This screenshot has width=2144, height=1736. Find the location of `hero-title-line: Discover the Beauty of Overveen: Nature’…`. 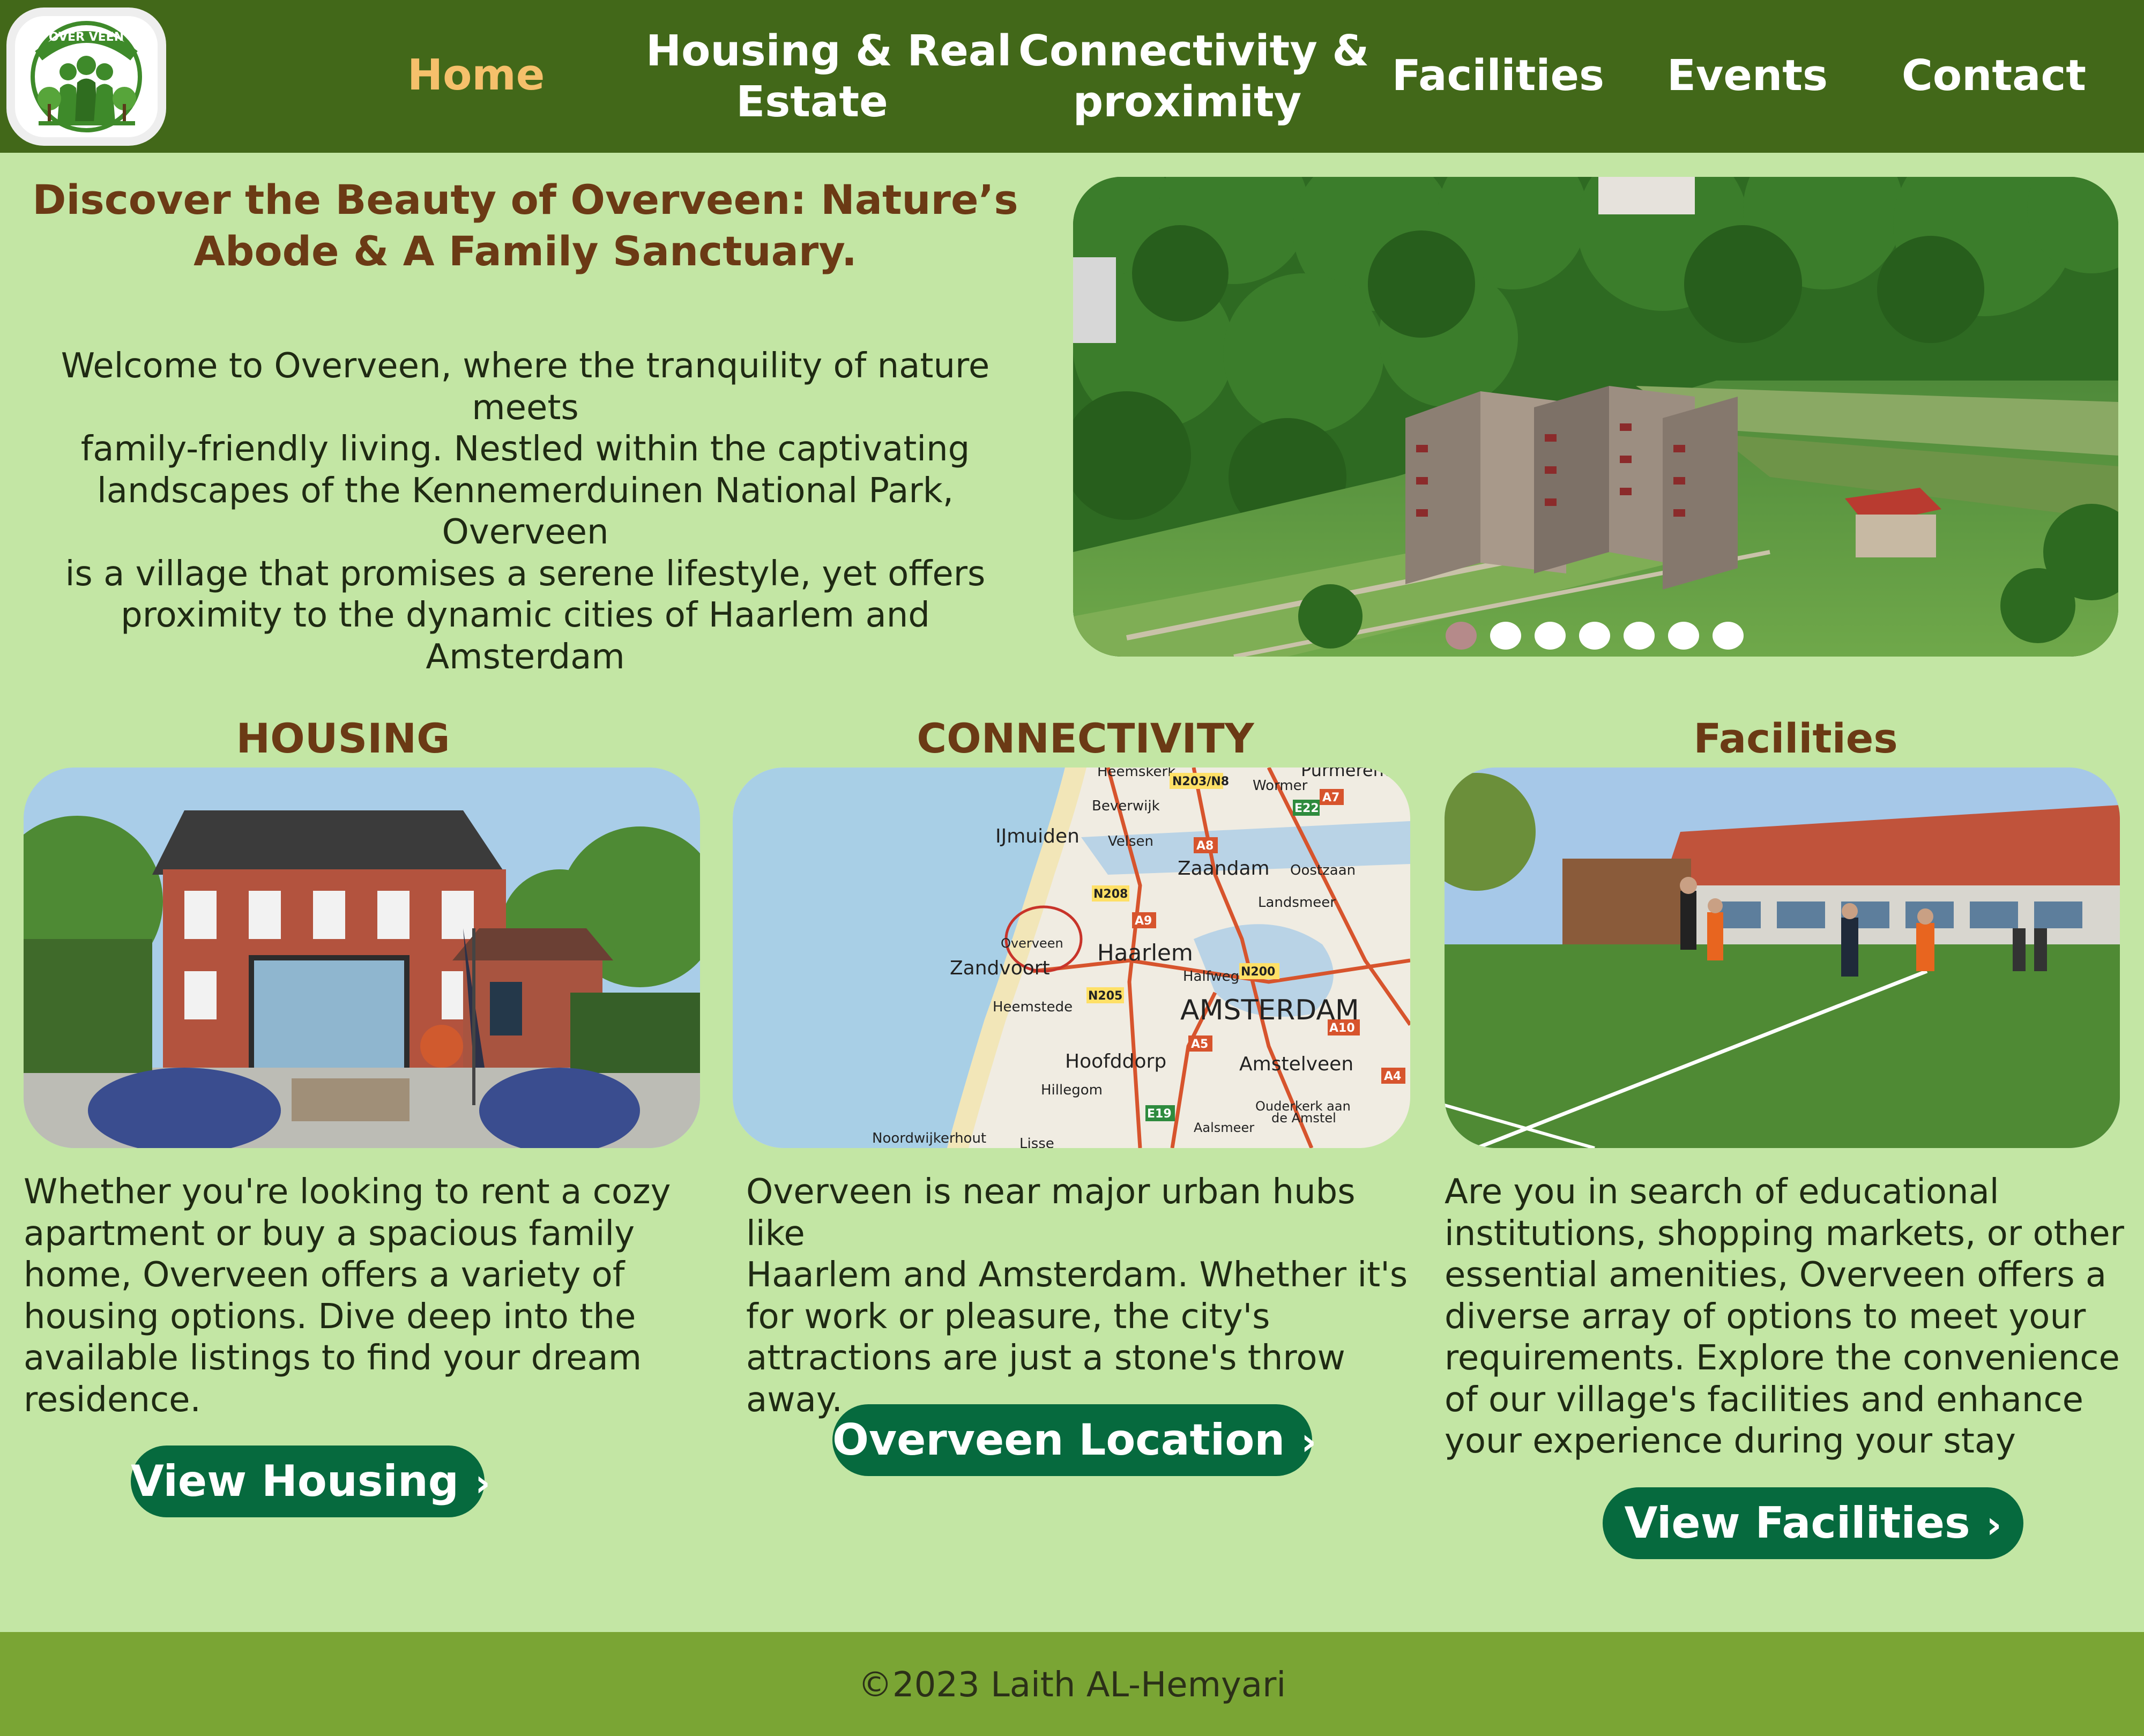

hero-title-line: Discover the Beauty of Overveen: Nature’… is located at coordinates (525, 199).